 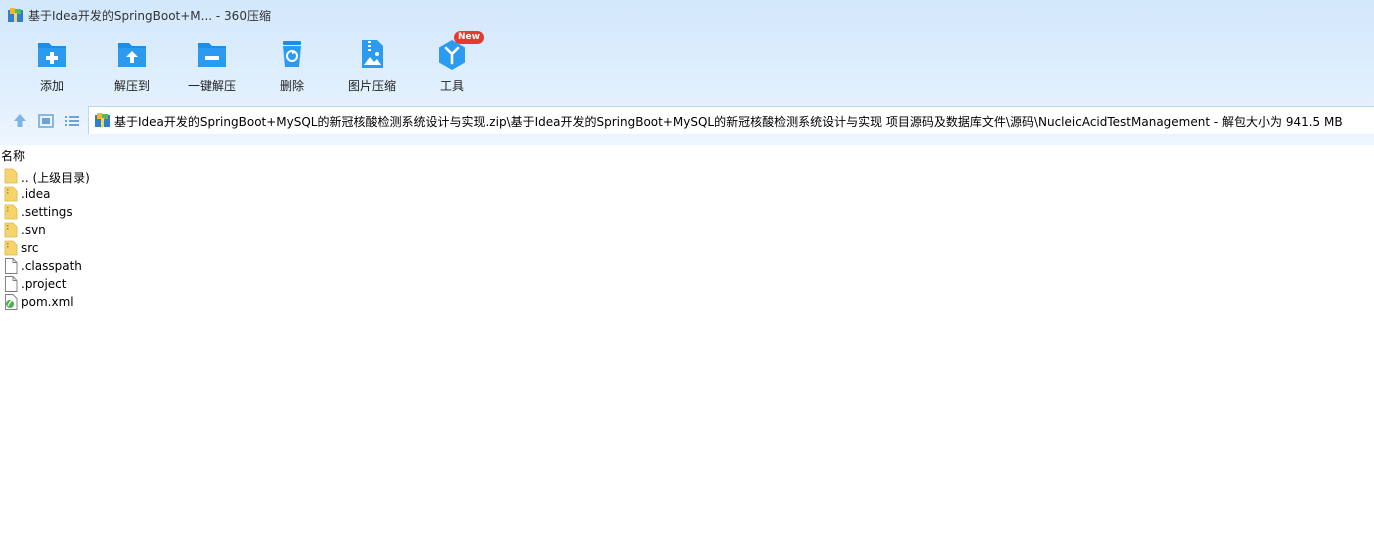 I want to click on file-name: .settings, so click(x=47, y=212).